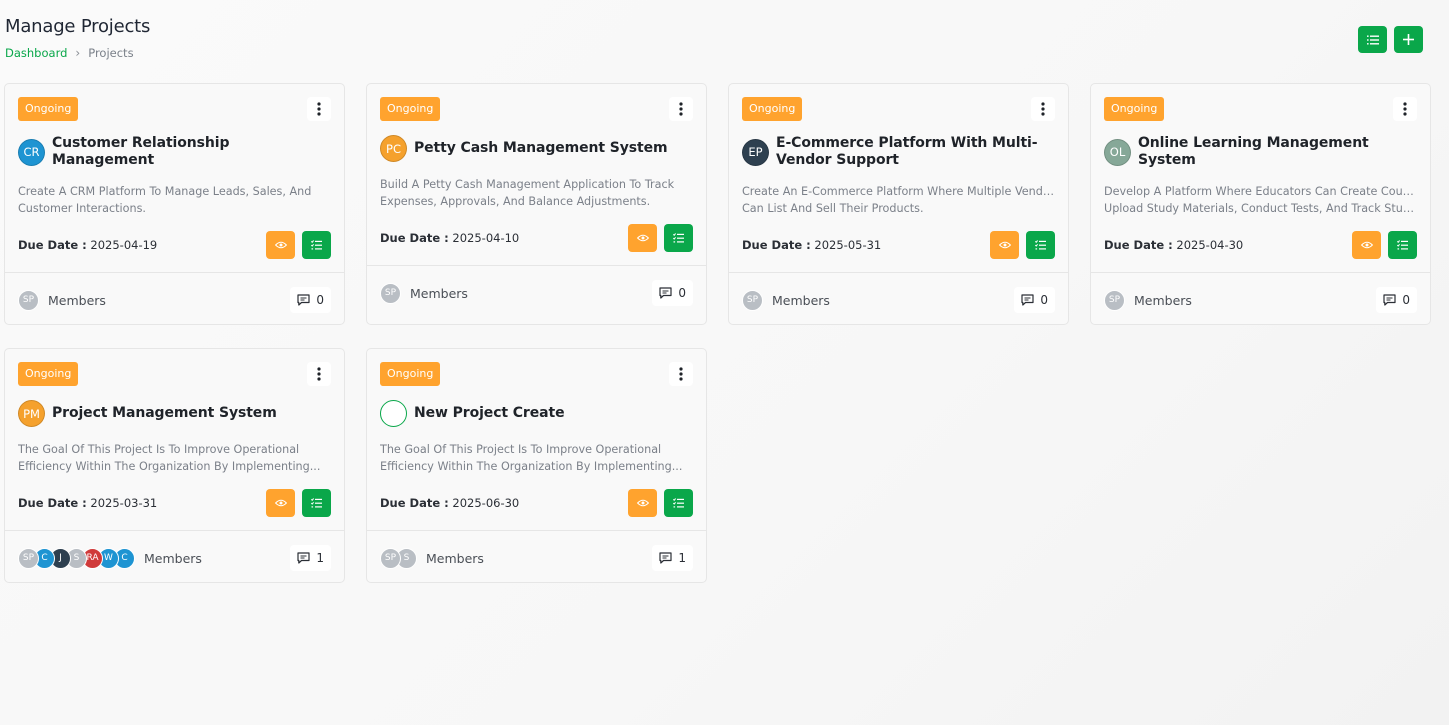 Image resolution: width=1449 pixels, height=725 pixels. What do you see at coordinates (837, 160) in the screenshot?
I see `project-title-line: Vendor Support` at bounding box center [837, 160].